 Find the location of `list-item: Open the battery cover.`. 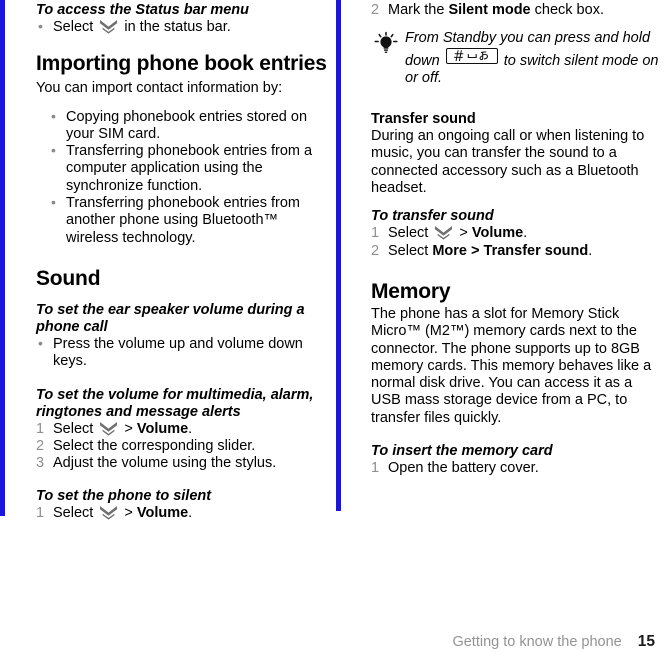

list-item: Open the battery cover. is located at coordinates (455, 469).